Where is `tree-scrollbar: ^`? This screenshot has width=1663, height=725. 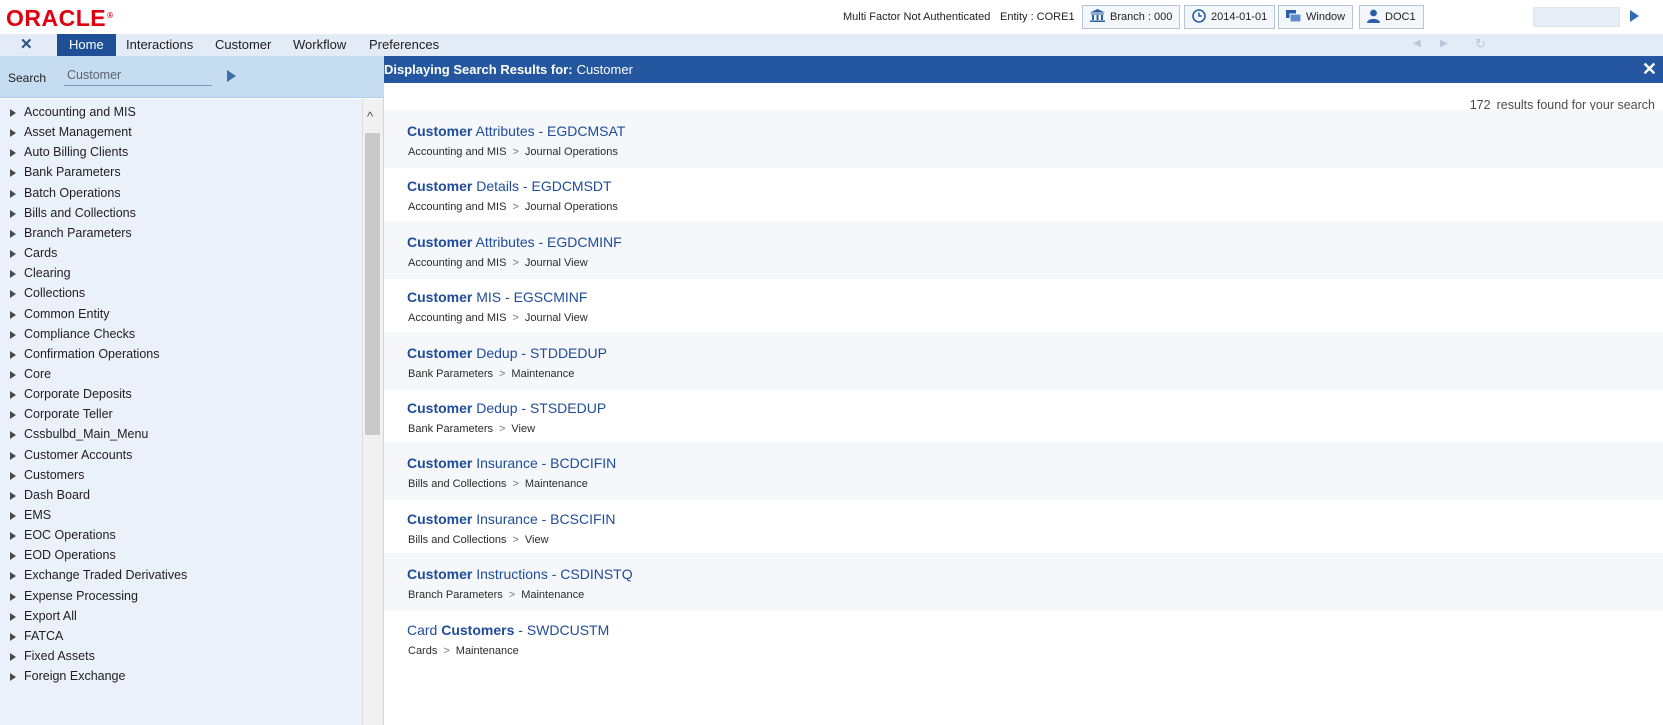 tree-scrollbar: ^ is located at coordinates (372, 412).